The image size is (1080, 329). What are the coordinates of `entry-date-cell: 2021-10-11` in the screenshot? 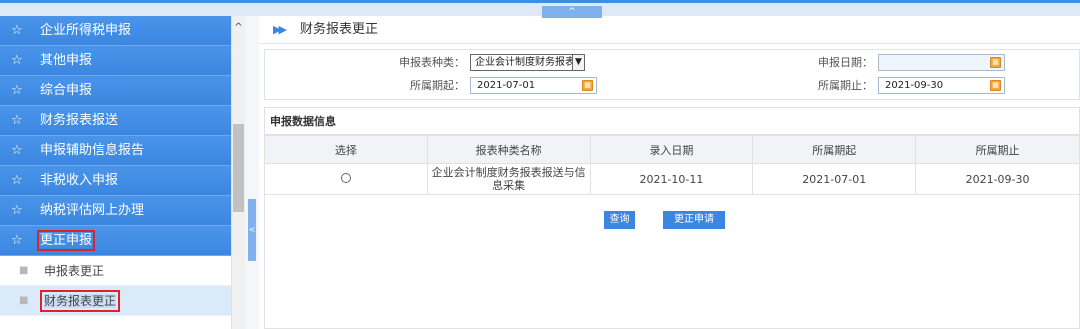 It's located at (671, 179).